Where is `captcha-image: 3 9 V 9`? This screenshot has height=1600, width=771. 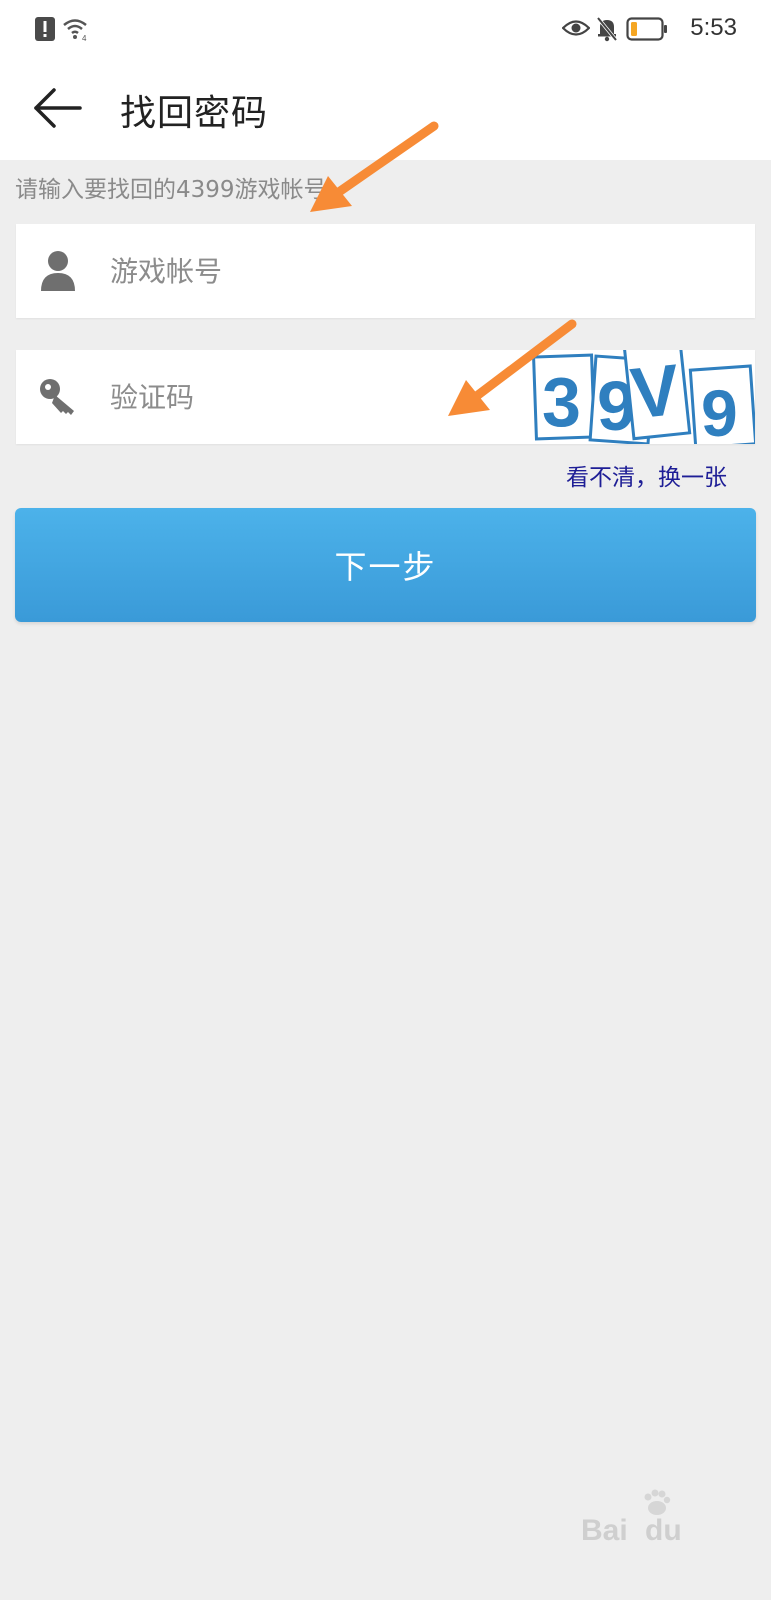
captcha-image: 3 9 V 9 is located at coordinates (642, 397).